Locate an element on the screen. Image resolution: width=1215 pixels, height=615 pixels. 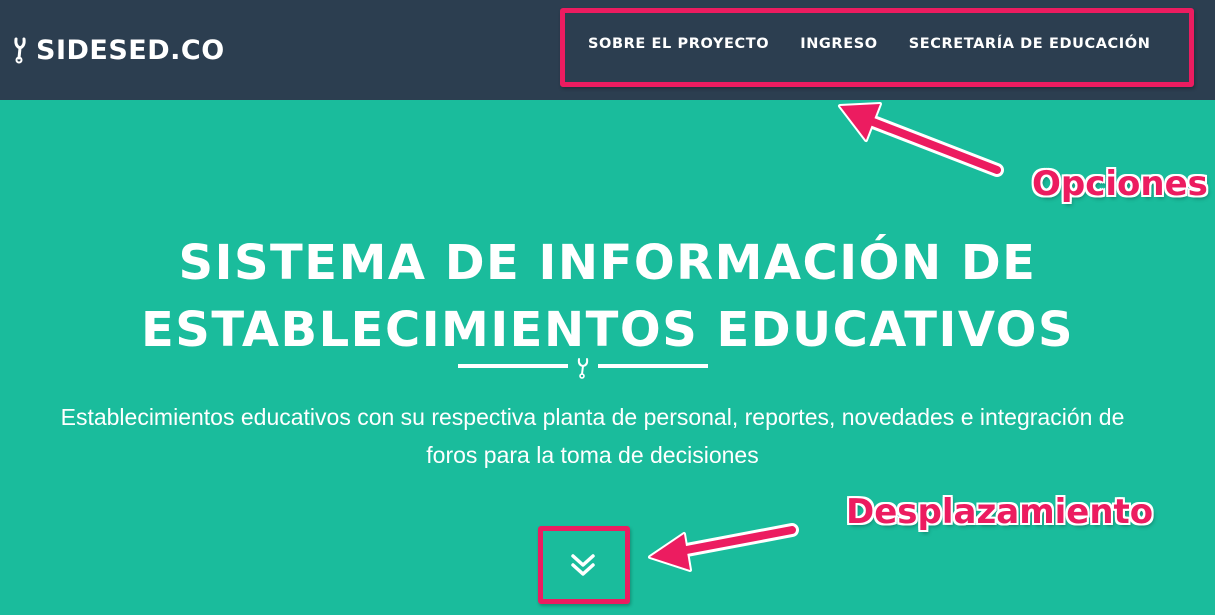
annotation-options-label: Opciones is located at coordinates (1120, 184).